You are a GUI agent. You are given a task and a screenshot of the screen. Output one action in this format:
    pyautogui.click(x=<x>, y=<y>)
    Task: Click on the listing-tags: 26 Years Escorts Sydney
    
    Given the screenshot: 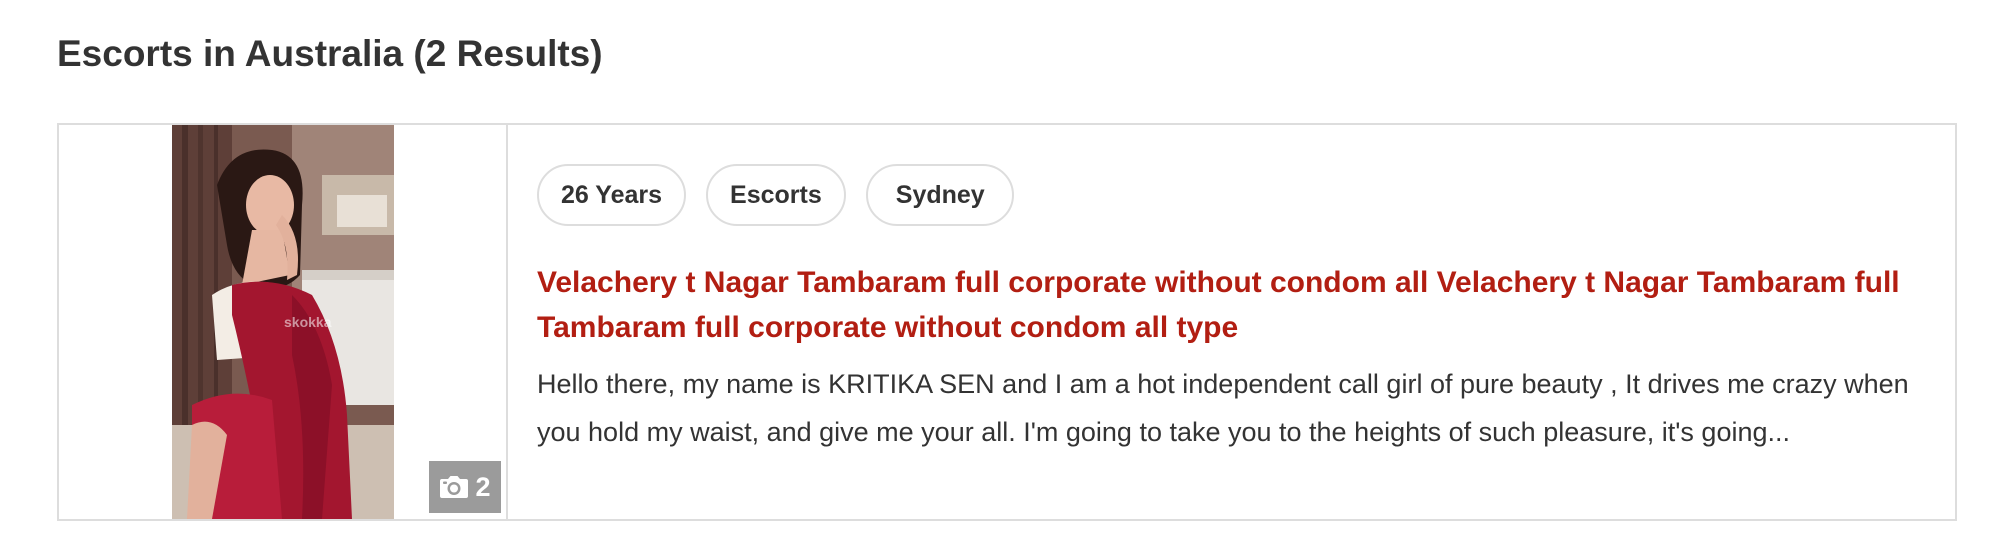 What is the action you would take?
    pyautogui.click(x=775, y=195)
    